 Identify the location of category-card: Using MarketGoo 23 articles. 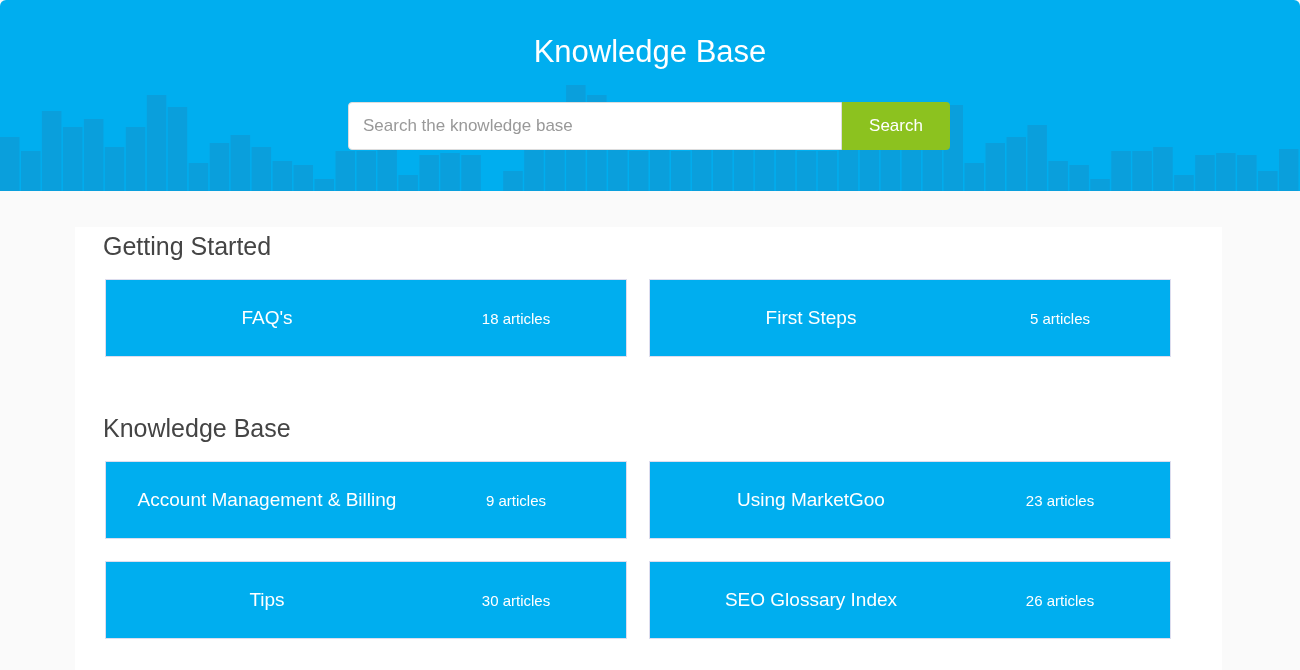
(910, 500).